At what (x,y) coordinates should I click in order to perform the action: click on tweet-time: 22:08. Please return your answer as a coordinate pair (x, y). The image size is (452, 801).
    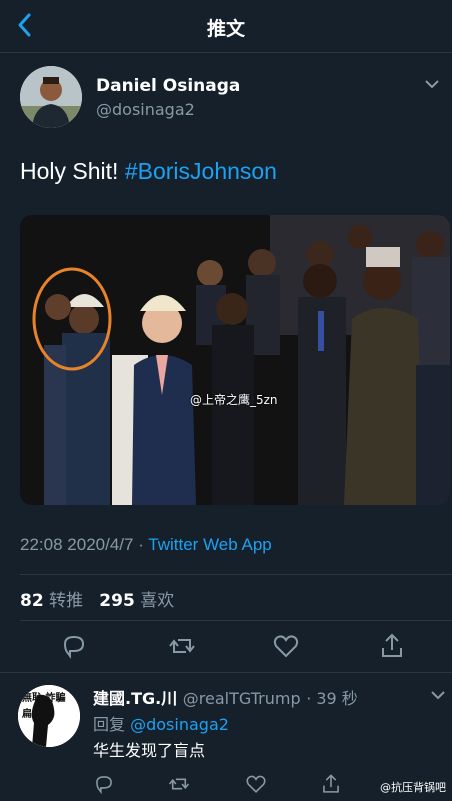
    Looking at the image, I should click on (41, 544).